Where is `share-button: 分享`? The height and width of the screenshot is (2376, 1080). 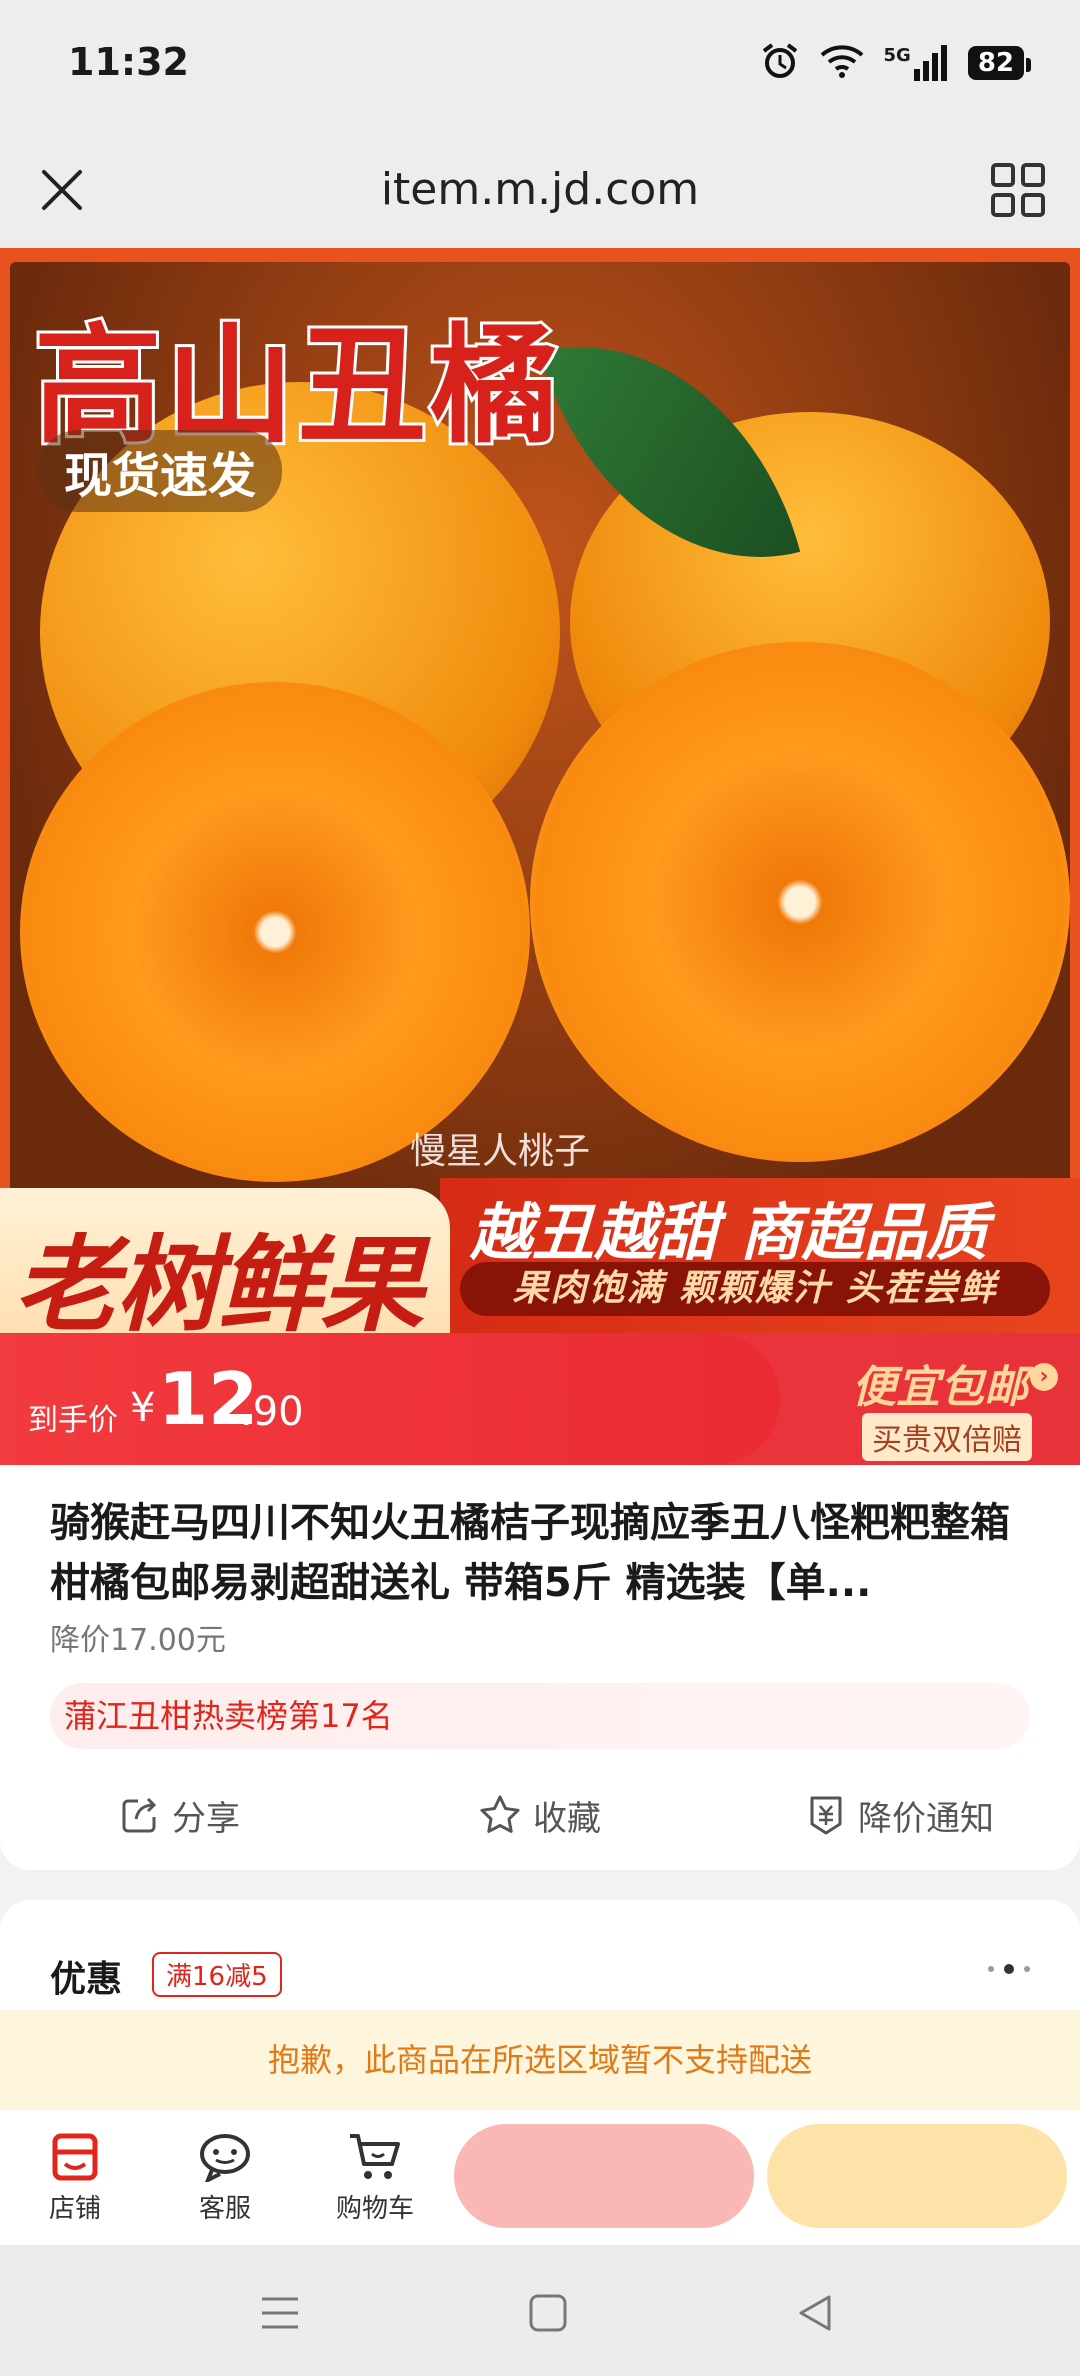
share-button: 分享 is located at coordinates (180, 1815).